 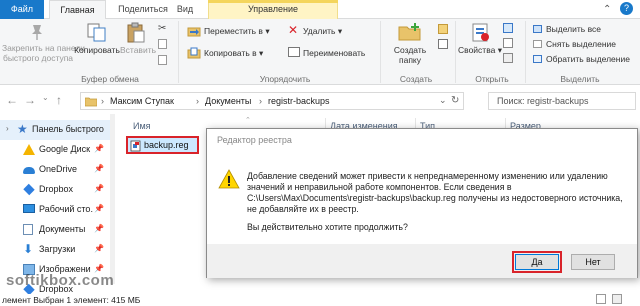 What do you see at coordinates (581, 44) in the screenshot?
I see `select-none-button: Снять выделение` at bounding box center [581, 44].